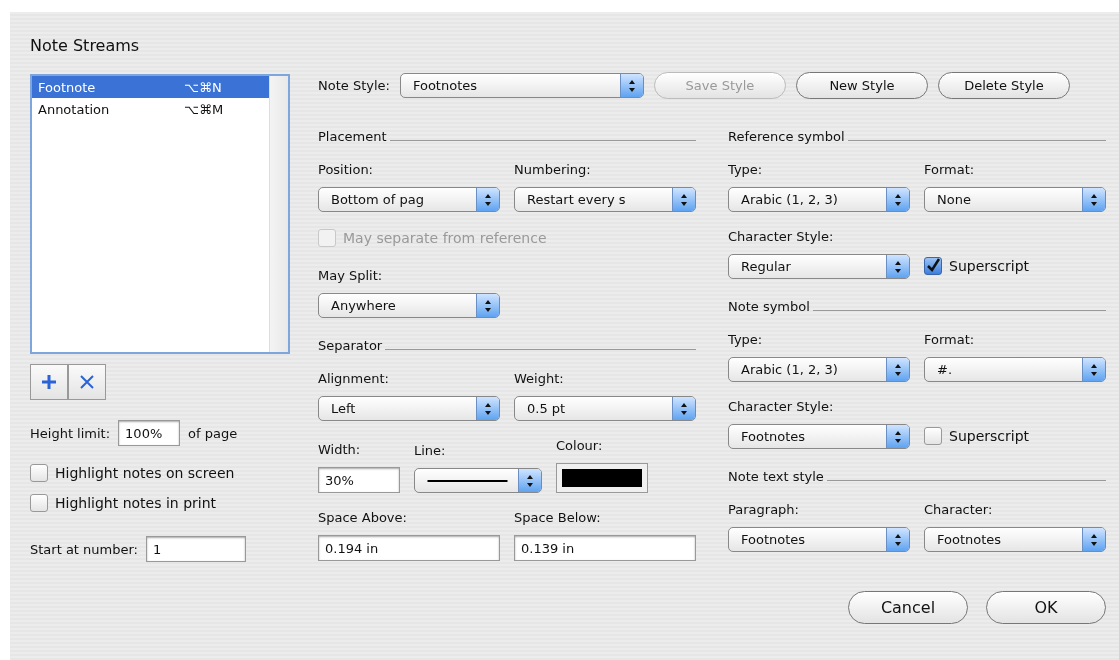  I want to click on section-heading: Placement, so click(352, 136).